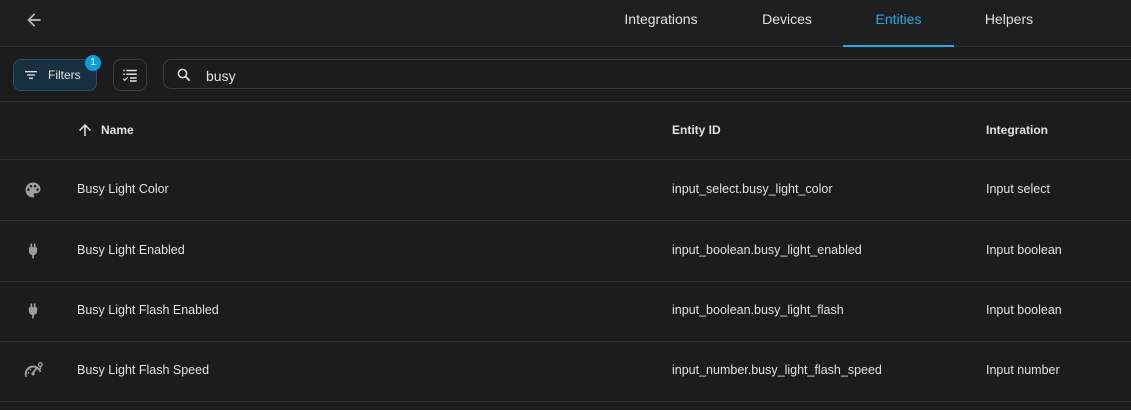  Describe the element at coordinates (1018, 189) in the screenshot. I see `entity-integration: Input select` at that location.